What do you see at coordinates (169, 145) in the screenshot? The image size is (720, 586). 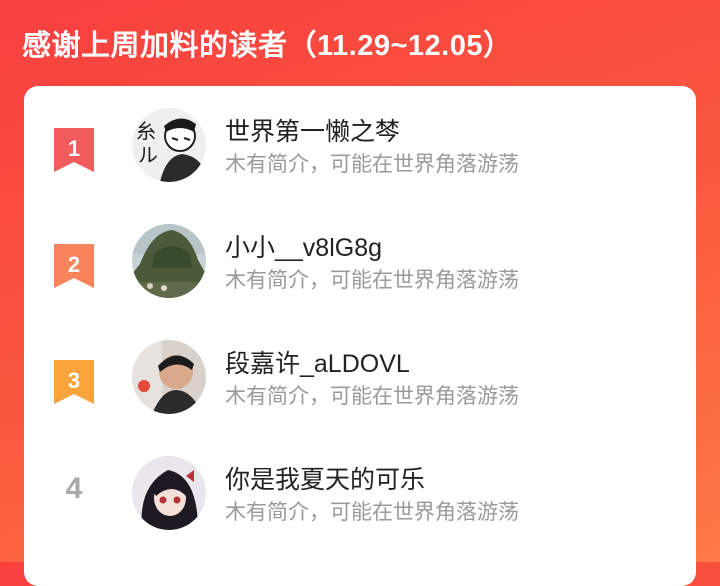 I see `avatar: 糸 ル` at bounding box center [169, 145].